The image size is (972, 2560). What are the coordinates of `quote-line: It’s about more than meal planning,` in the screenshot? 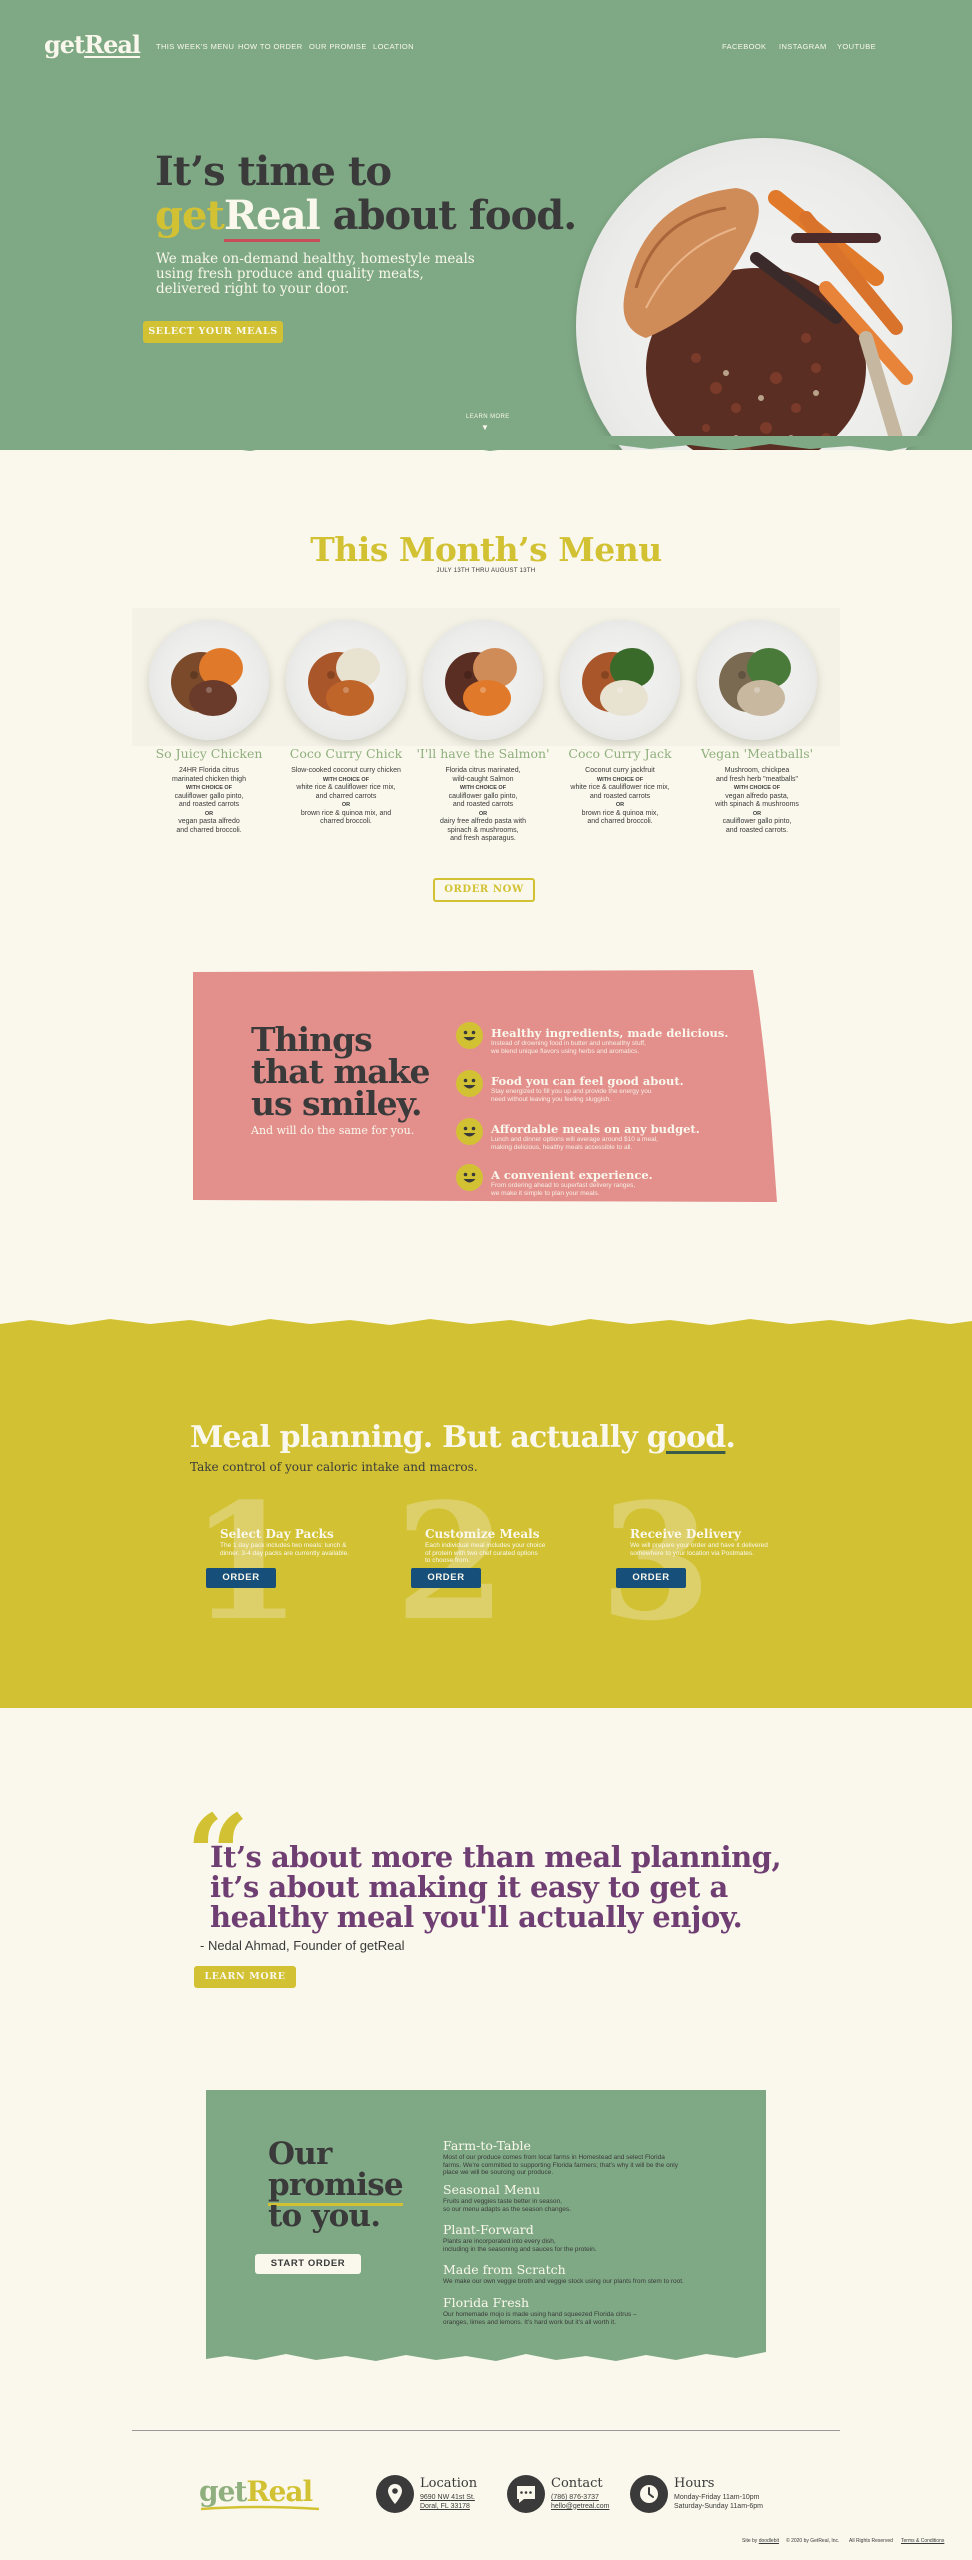 It's located at (496, 1857).